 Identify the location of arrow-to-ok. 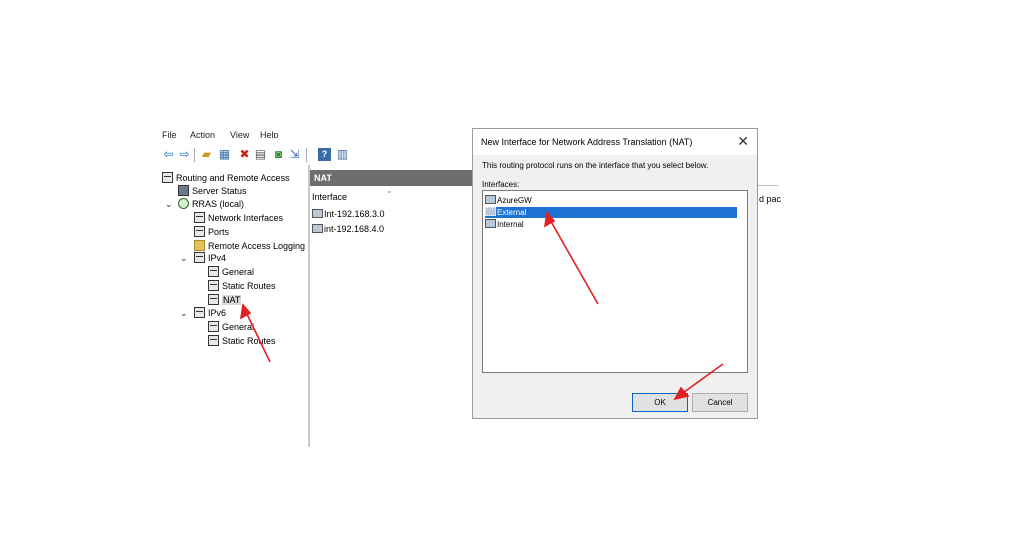
(701, 379).